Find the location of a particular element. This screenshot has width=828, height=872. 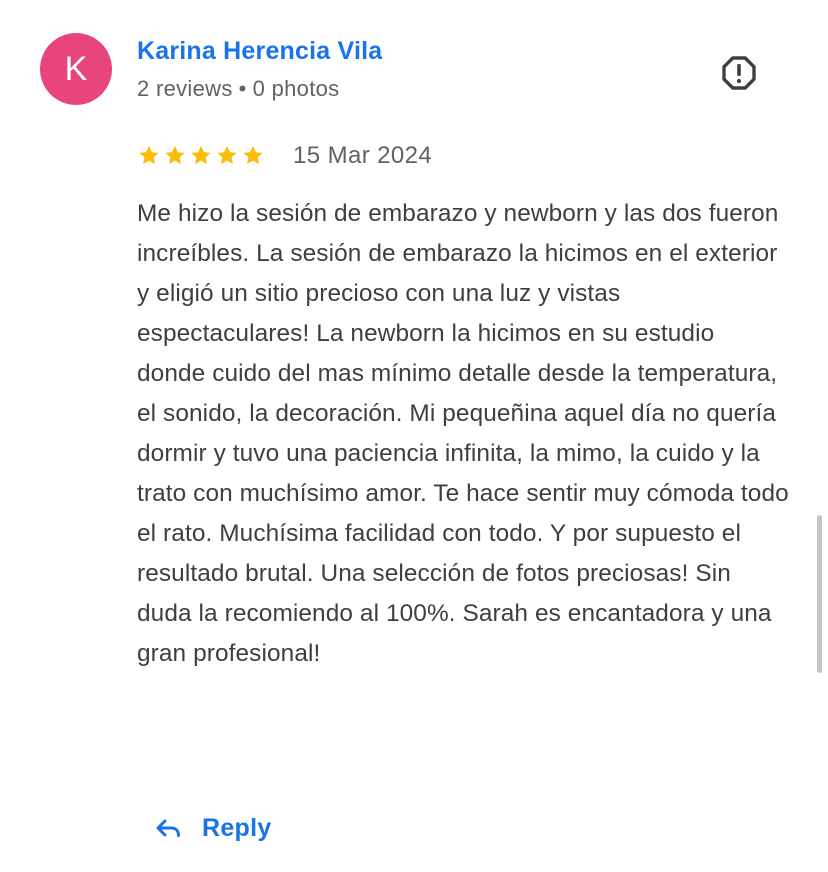

star-rating is located at coordinates (201, 156).